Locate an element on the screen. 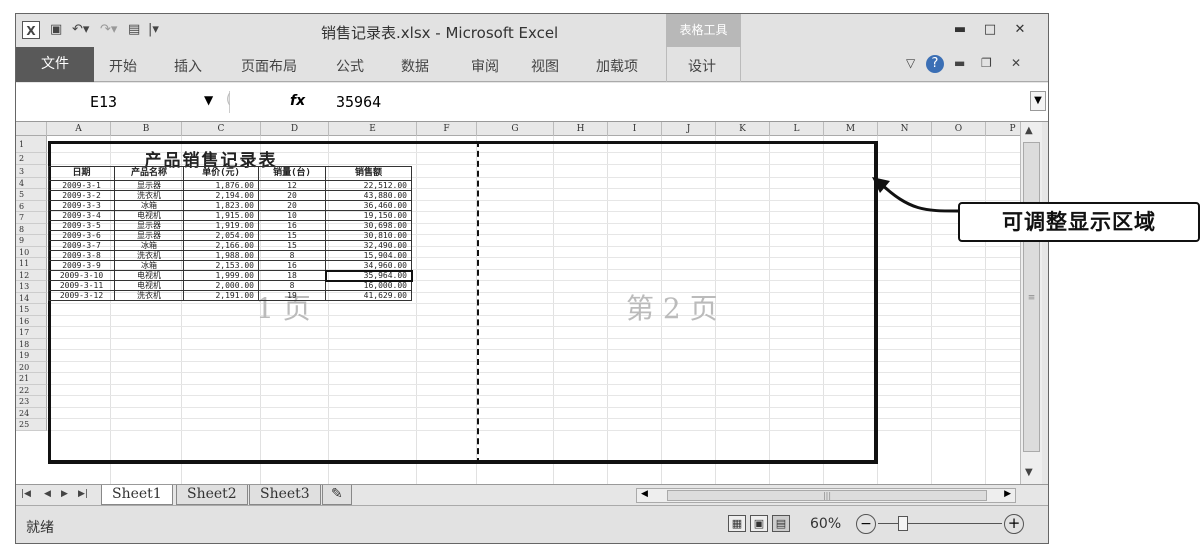  customize-icon: |▾ is located at coordinates (153, 30).